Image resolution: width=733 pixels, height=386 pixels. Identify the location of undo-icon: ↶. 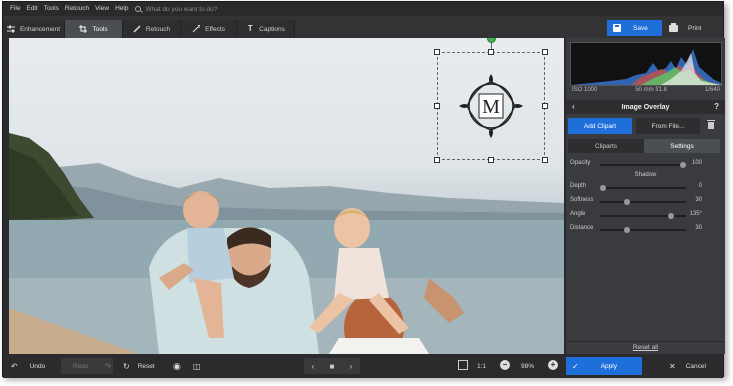
(14, 366).